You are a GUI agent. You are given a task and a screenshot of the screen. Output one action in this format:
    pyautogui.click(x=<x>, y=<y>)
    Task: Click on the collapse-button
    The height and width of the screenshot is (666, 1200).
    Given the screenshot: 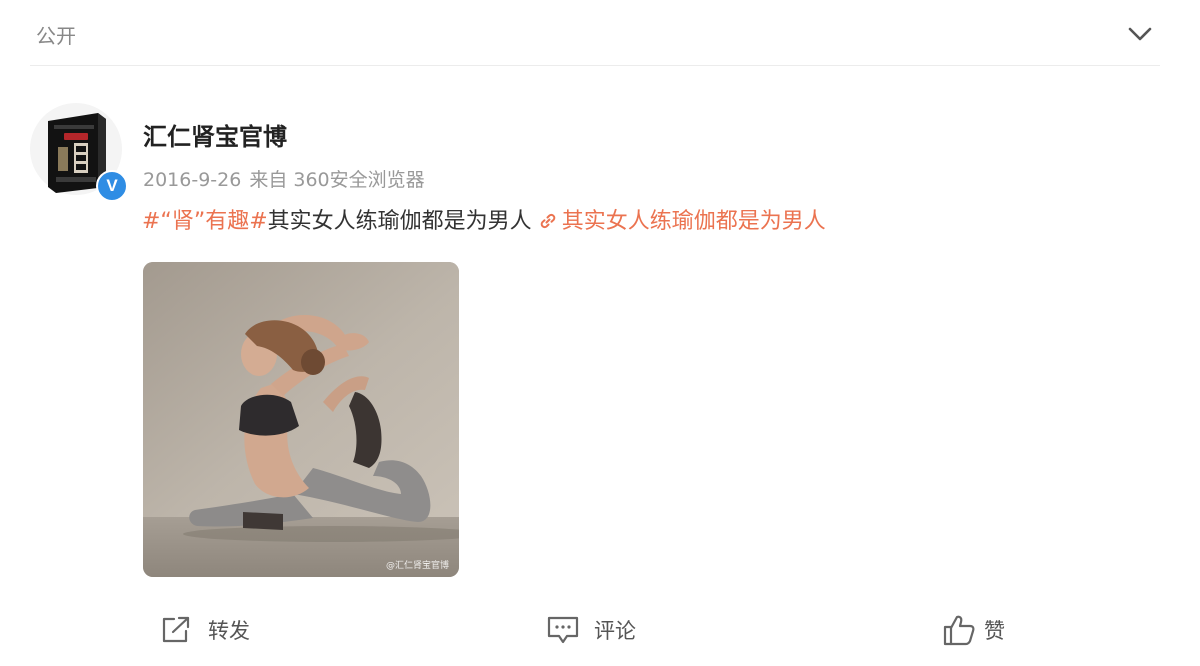 What is the action you would take?
    pyautogui.click(x=1140, y=34)
    